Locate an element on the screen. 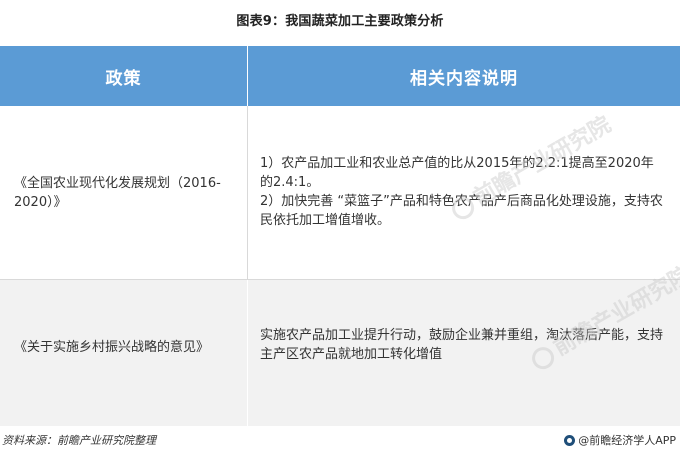 The image size is (680, 458). policy-name: 《关于实施乡村振兴战略的意见》 is located at coordinates (112, 347).